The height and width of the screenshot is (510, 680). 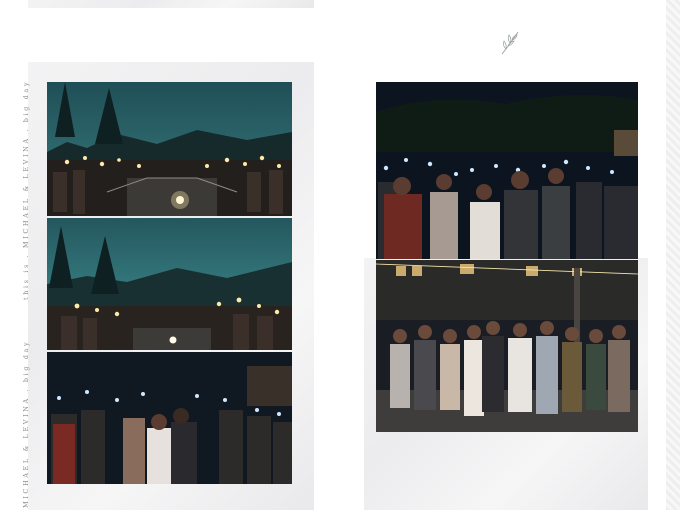 I want to click on leaf-sprig-icon, so click(x=510, y=43).